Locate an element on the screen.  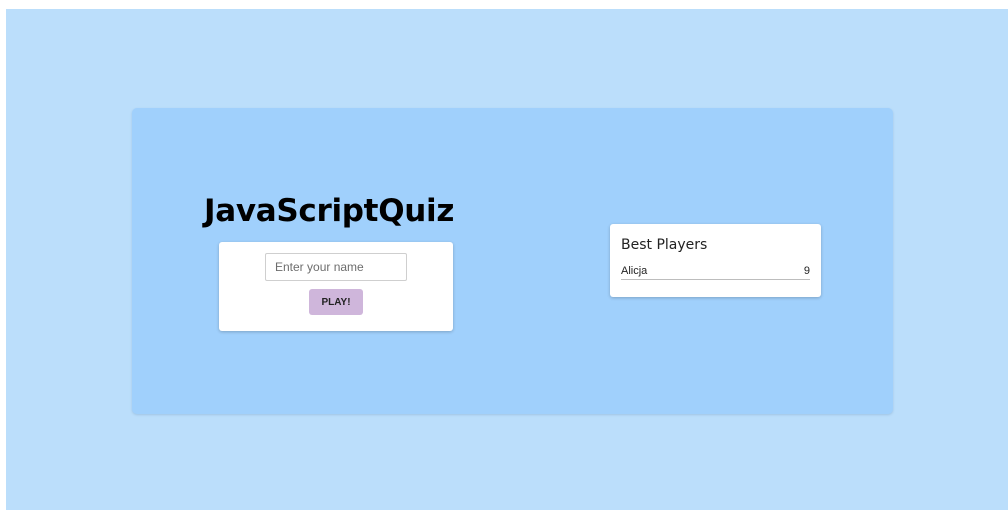
player-row: Alicja 9 is located at coordinates (715, 272).